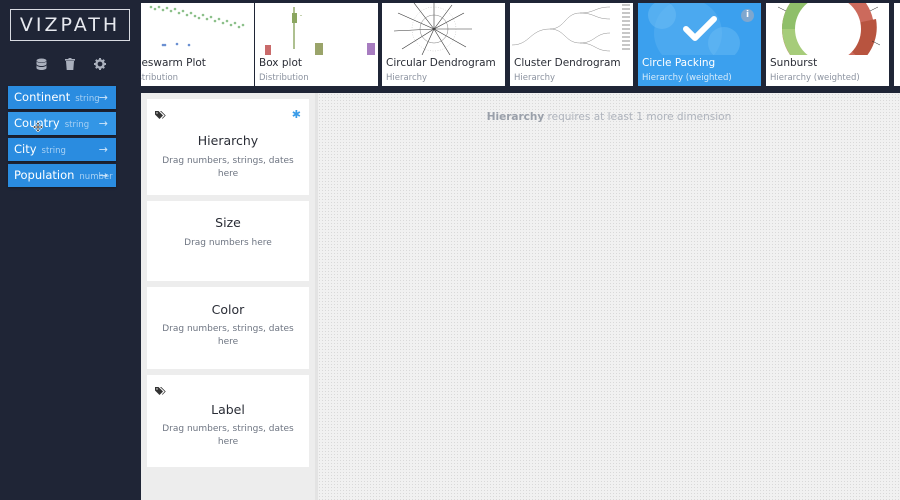  I want to click on chart-card-circle-packing: i Circle Packing Hierarchy (weighted), so click(699, 44).